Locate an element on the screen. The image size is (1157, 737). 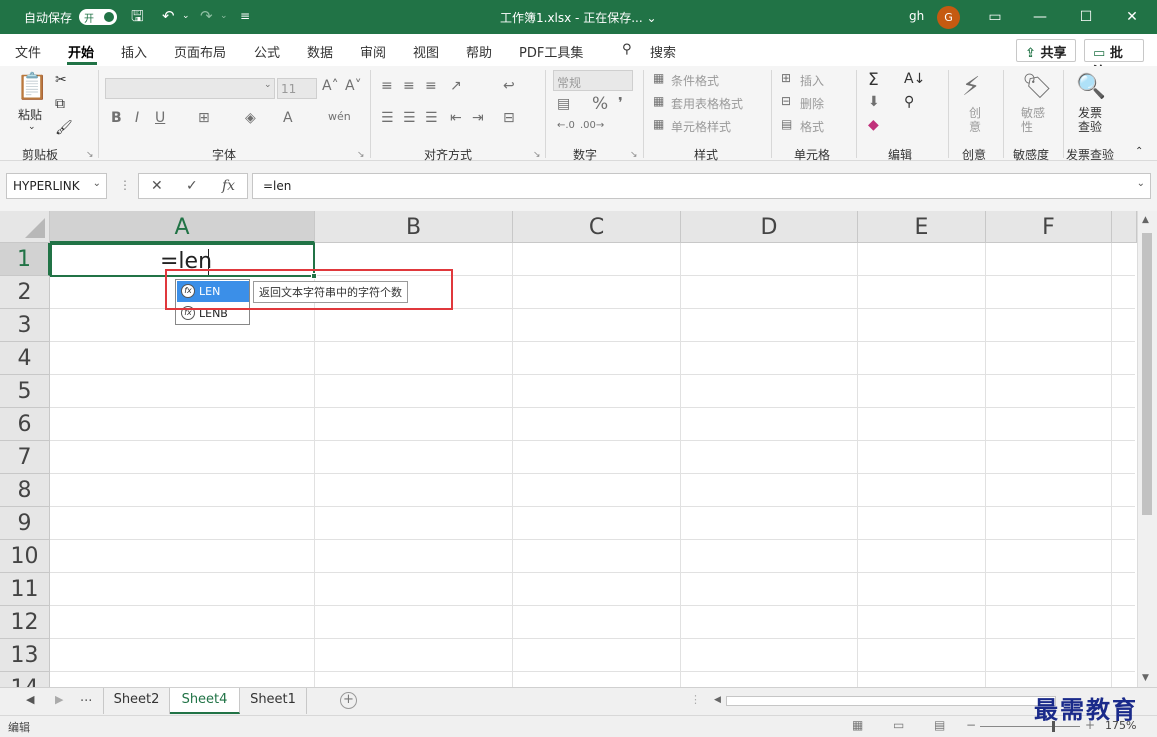
increase-font-icon: A˄ is located at coordinates (330, 86).